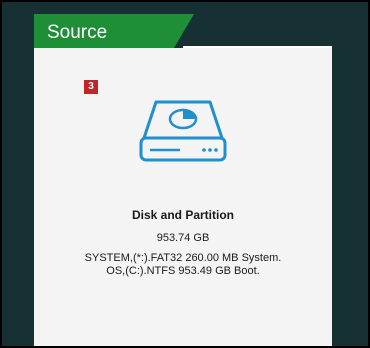  I want to click on disk-title: Disk and Partition, so click(183, 215).